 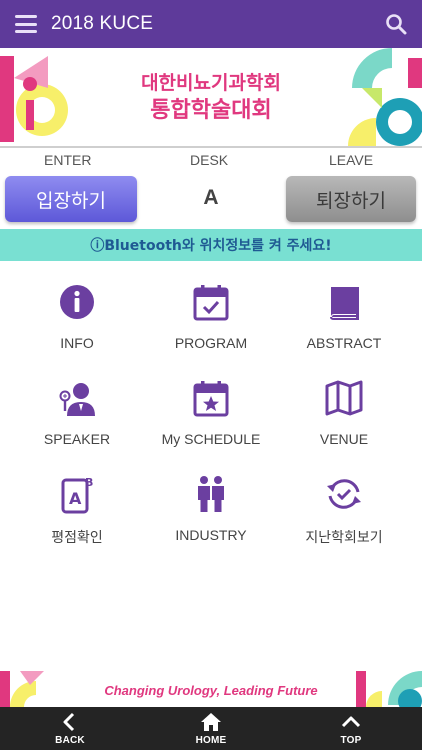 I want to click on search-icon, so click(x=396, y=24).